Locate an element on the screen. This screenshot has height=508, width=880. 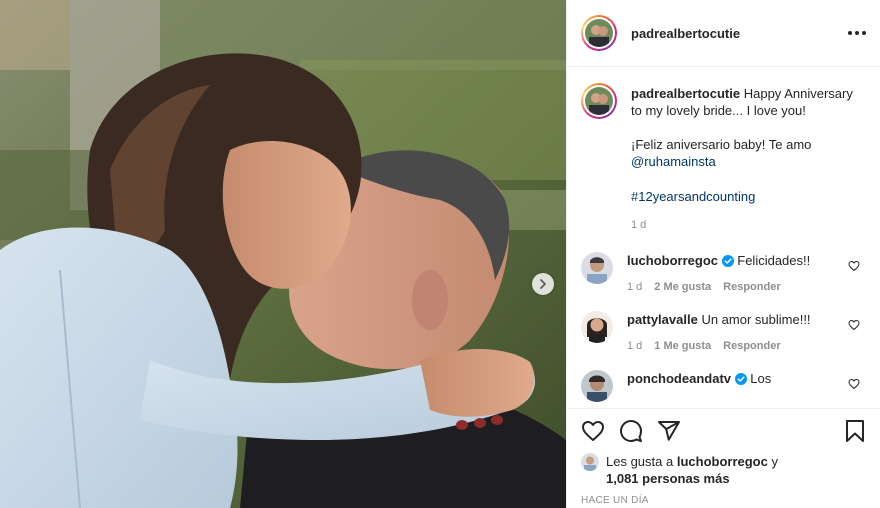
heart-icon is located at coordinates (593, 431).